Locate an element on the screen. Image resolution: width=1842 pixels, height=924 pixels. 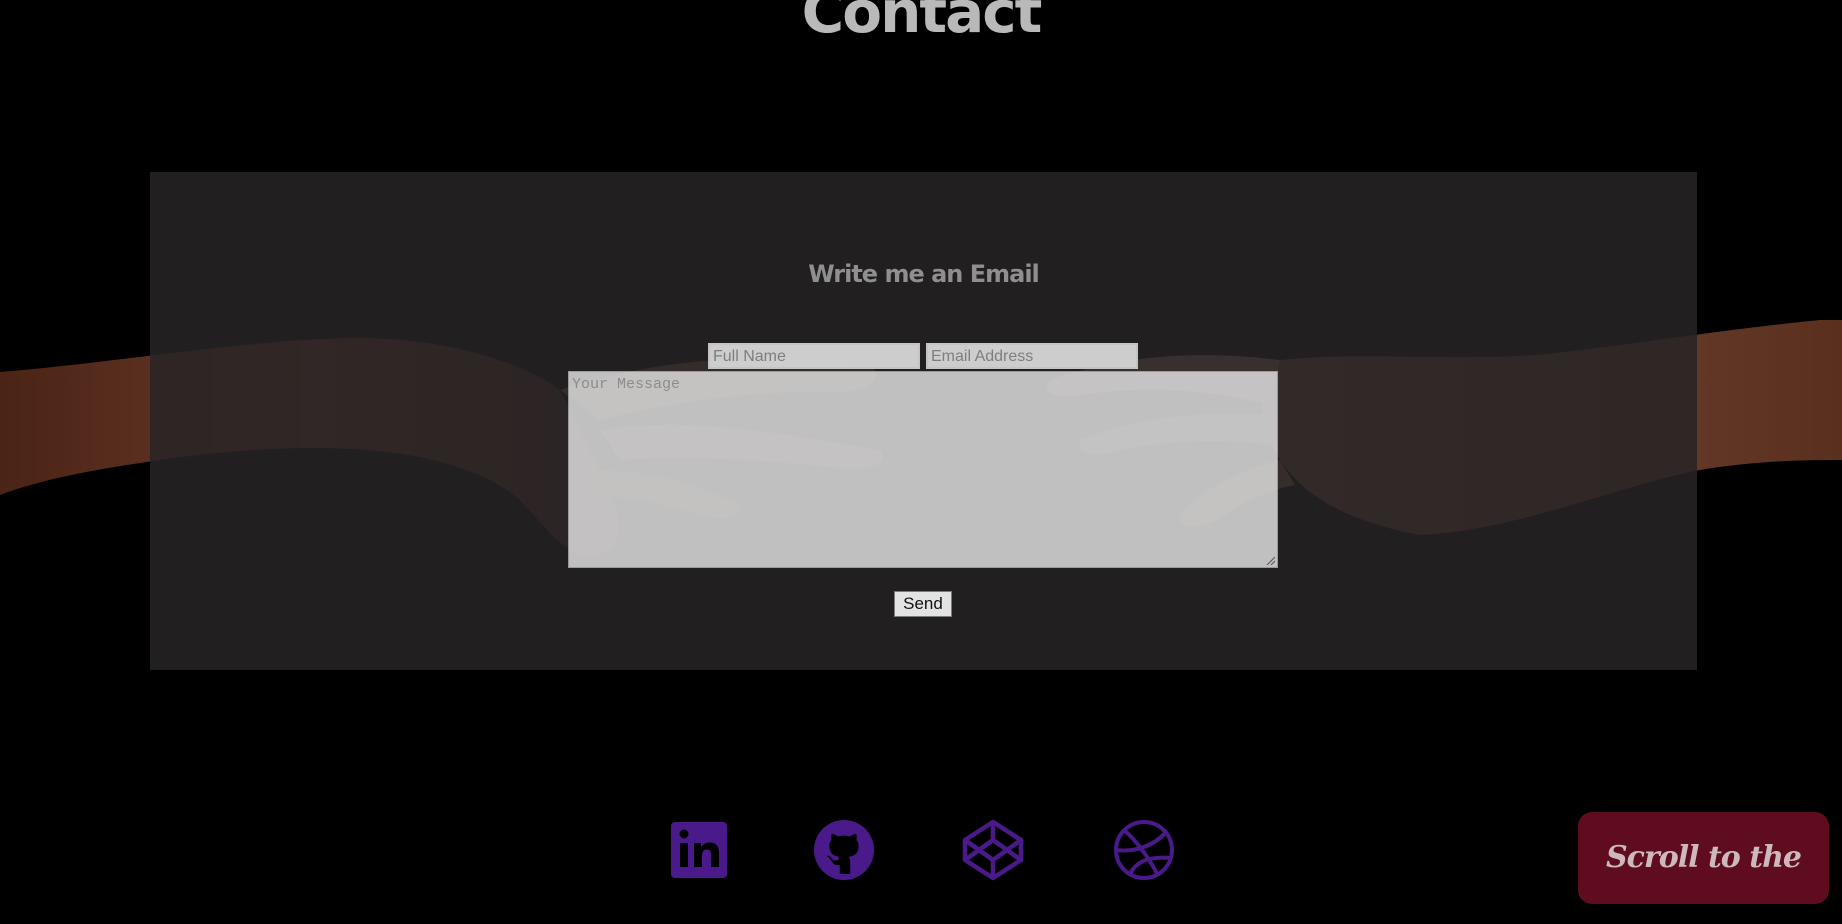
send-button: Send is located at coordinates (923, 604).